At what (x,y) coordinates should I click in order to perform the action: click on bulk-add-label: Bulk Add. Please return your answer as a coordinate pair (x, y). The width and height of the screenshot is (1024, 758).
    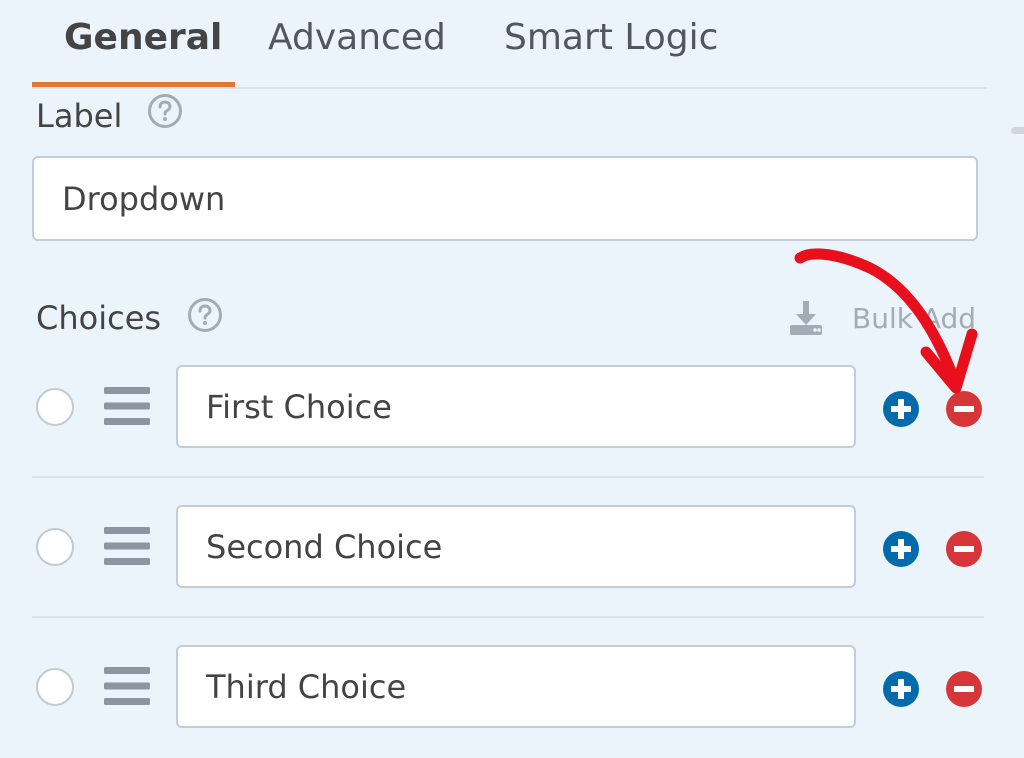
    Looking at the image, I should click on (914, 318).